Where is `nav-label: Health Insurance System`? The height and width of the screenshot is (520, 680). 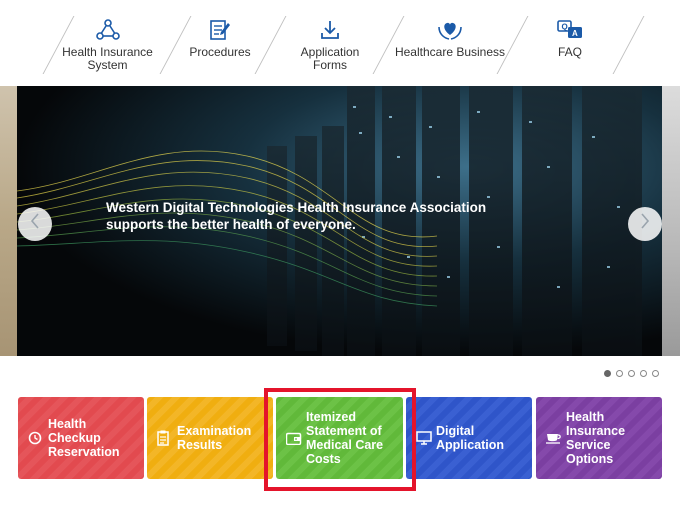 nav-label: Health Insurance System is located at coordinates (107, 58).